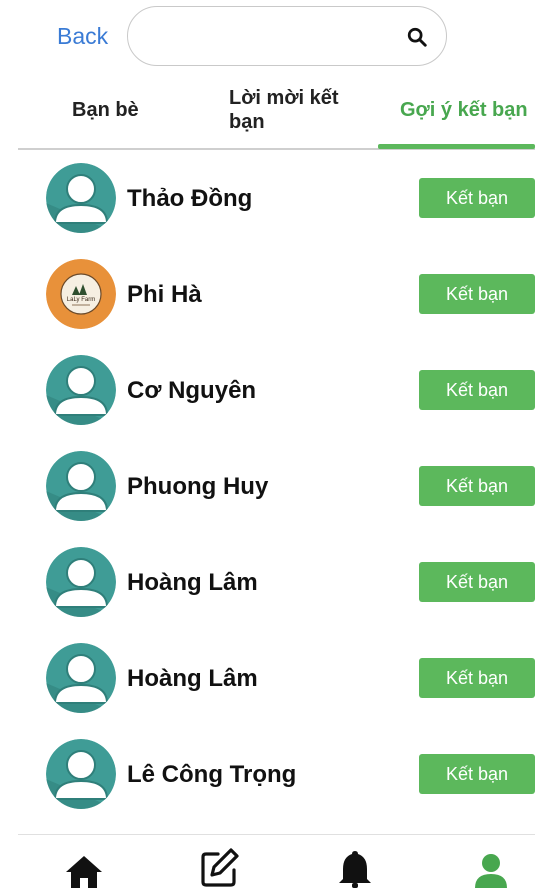 The height and width of the screenshot is (888, 535). I want to click on list-item: Phuong Huy Kết bạn, so click(267, 486).